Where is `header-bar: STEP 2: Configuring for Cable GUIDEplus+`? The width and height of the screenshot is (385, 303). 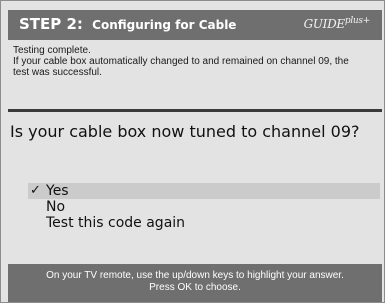 header-bar: STEP 2: Configuring for Cable GUIDEplus+ is located at coordinates (195, 25).